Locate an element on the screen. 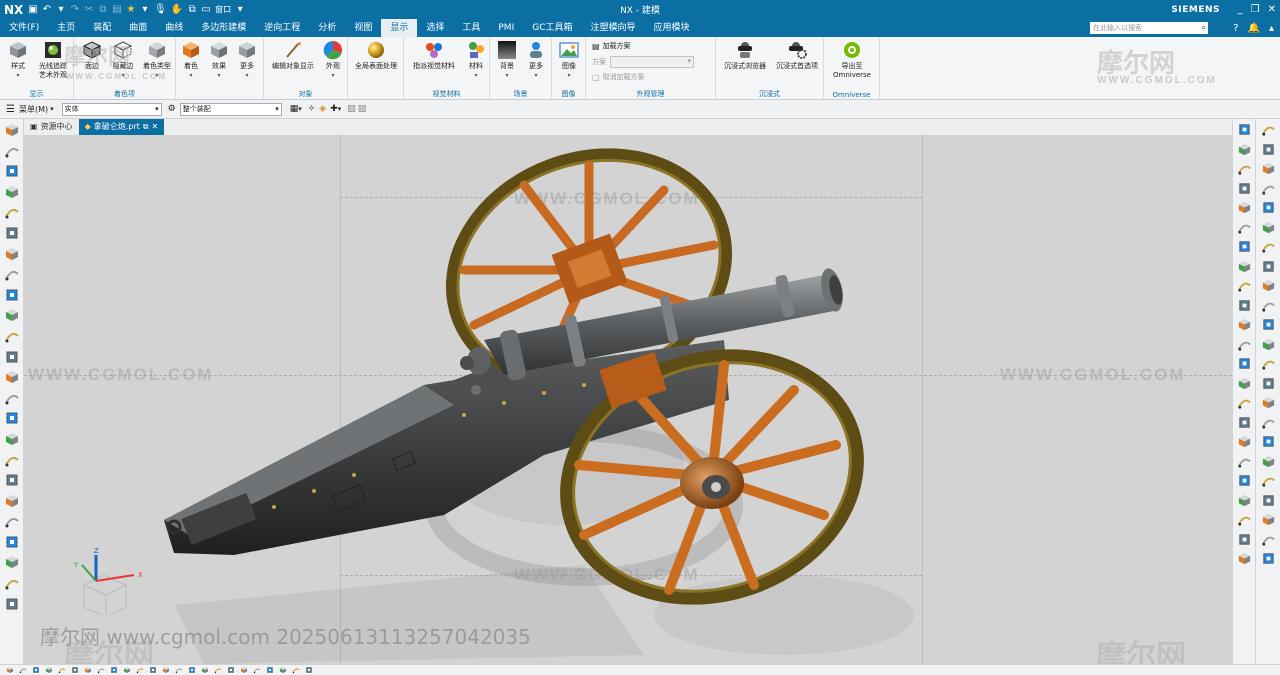  effects-button: 效果 ▾ is located at coordinates (219, 60).